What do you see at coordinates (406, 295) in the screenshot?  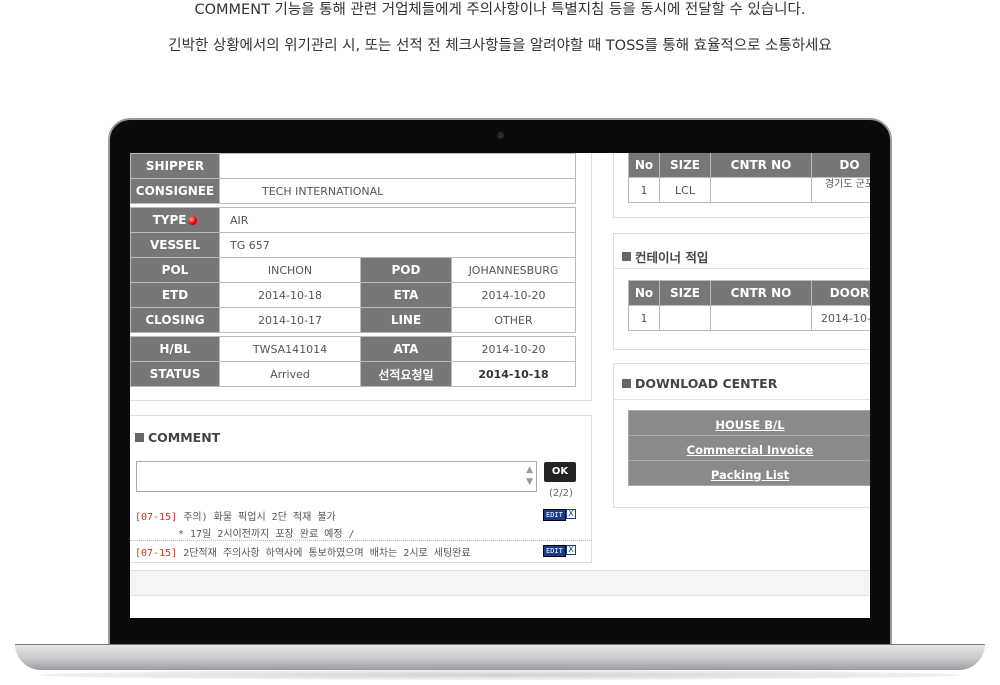 I see `eta-label: ETA` at bounding box center [406, 295].